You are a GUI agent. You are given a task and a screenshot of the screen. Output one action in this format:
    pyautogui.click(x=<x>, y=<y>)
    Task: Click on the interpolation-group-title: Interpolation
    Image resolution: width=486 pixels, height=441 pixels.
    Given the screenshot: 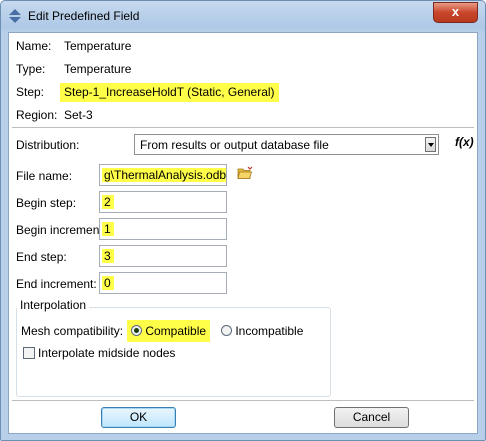 What is the action you would take?
    pyautogui.click(x=53, y=305)
    